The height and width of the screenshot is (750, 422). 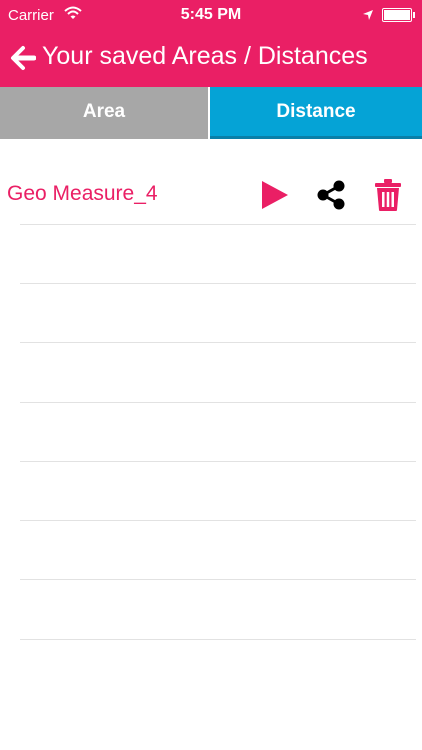 What do you see at coordinates (104, 113) in the screenshot?
I see `tab-area: Area` at bounding box center [104, 113].